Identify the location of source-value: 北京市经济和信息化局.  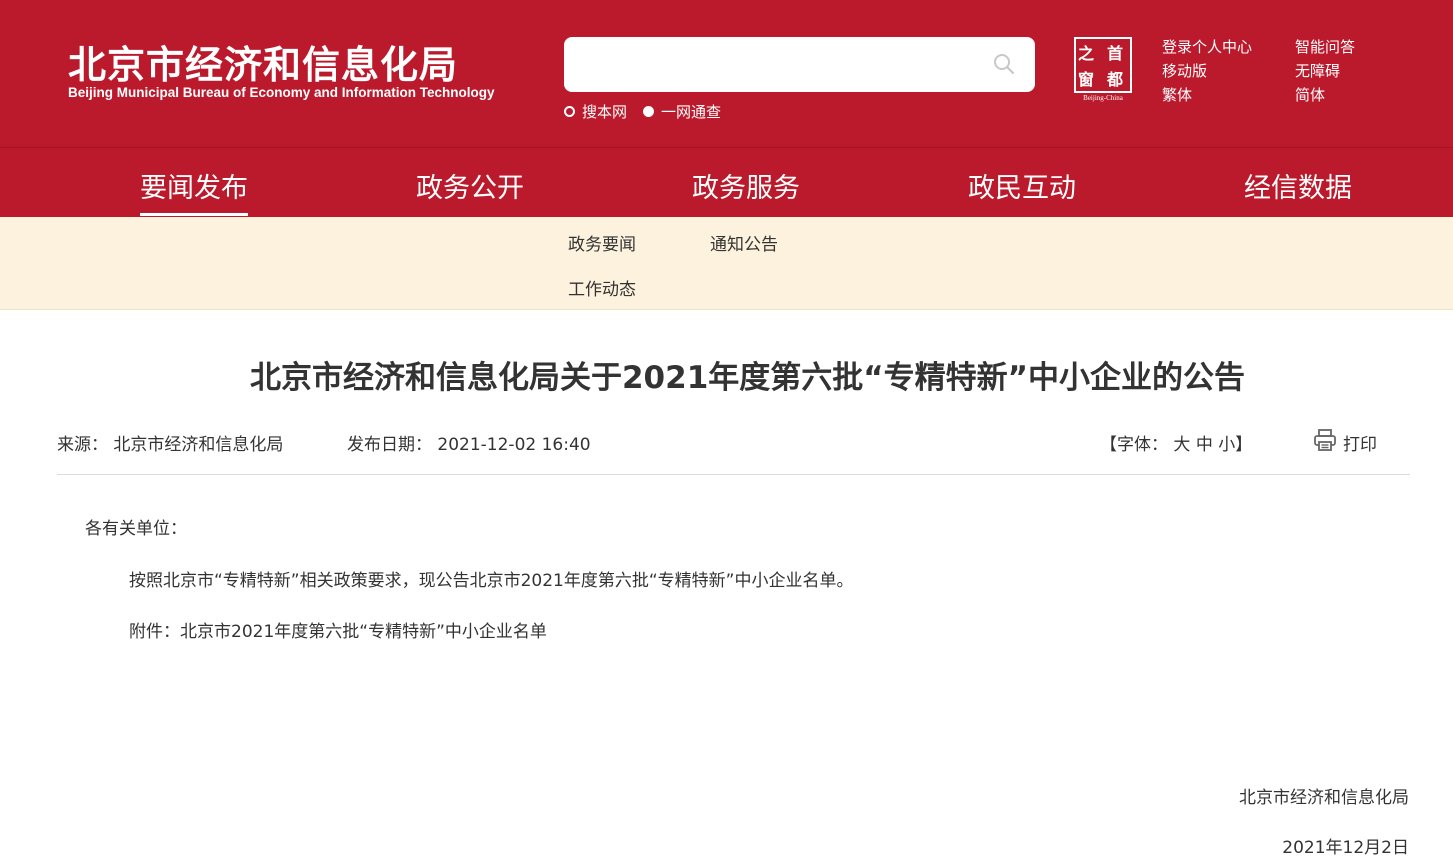
(198, 445).